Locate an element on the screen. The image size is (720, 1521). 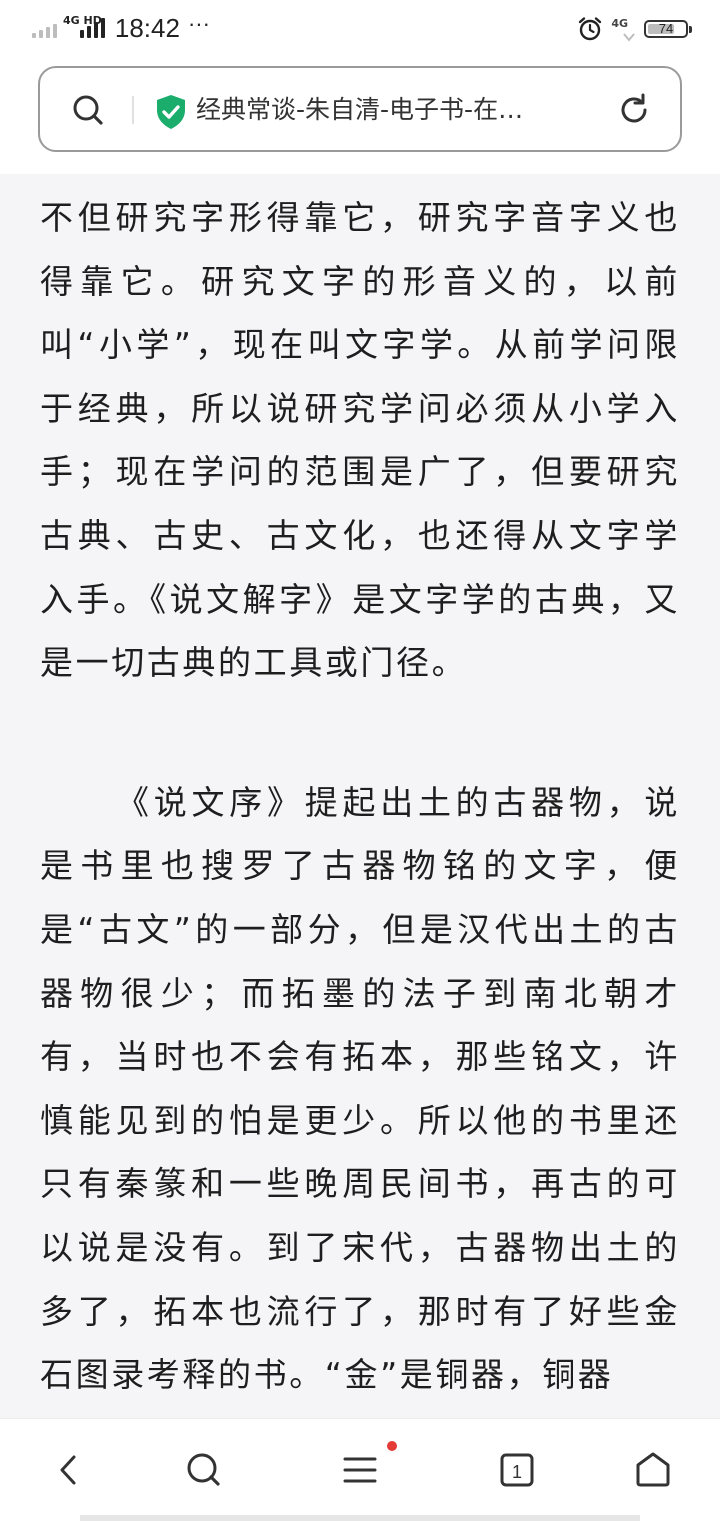
search-button is located at coordinates (203, 1470).